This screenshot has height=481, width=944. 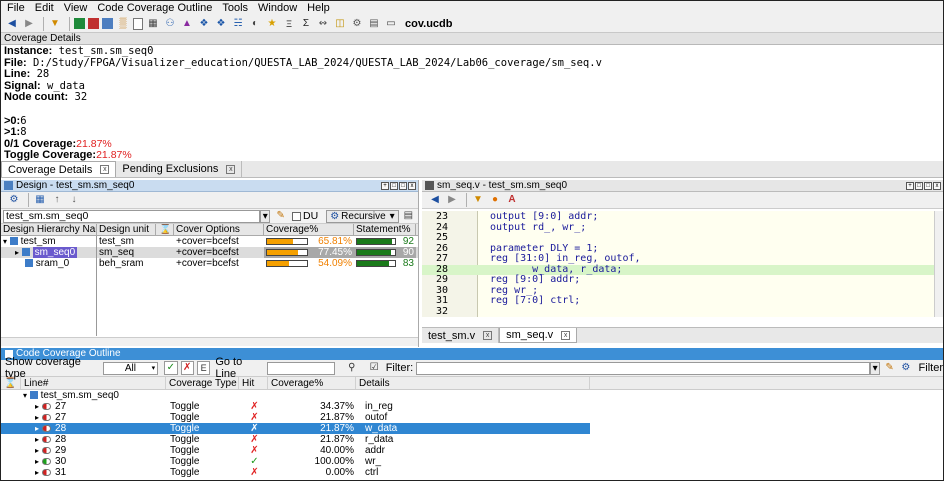 I want to click on col-cover-options: Cover Options, so click(x=219, y=229).